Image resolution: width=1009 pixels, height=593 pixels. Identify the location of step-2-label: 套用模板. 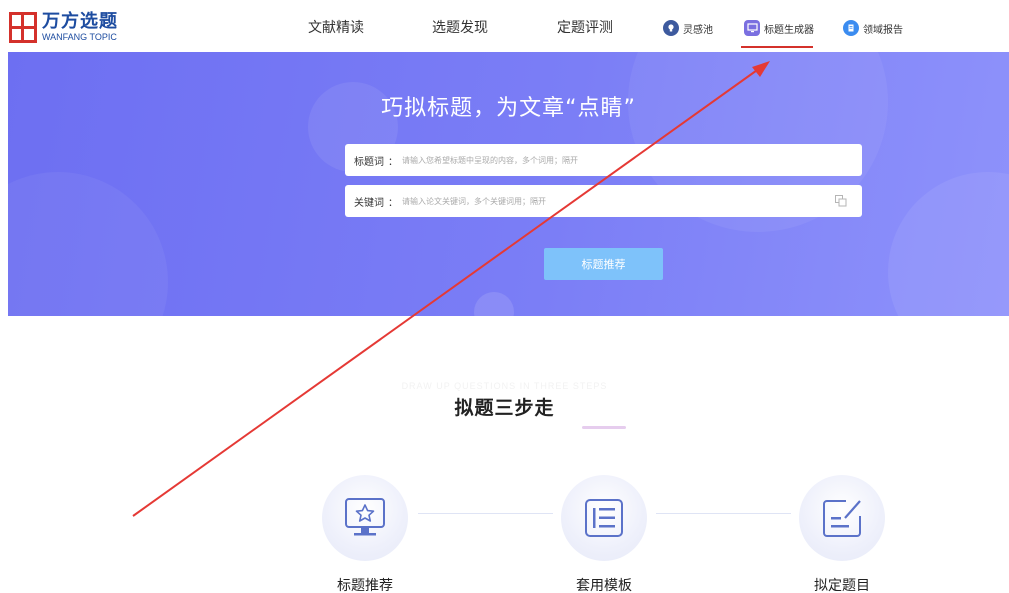
(604, 585).